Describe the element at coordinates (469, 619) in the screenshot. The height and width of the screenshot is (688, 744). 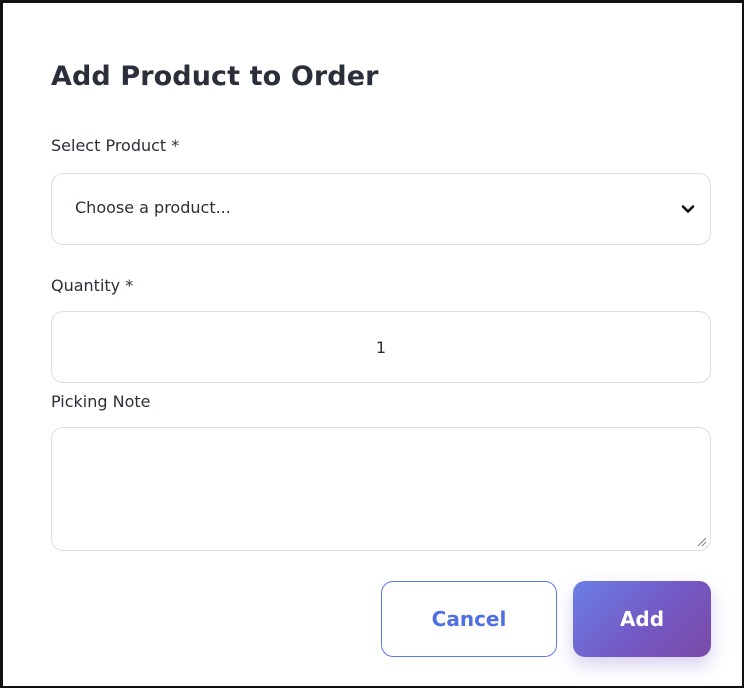
I see `cancel-button: Cancel` at that location.